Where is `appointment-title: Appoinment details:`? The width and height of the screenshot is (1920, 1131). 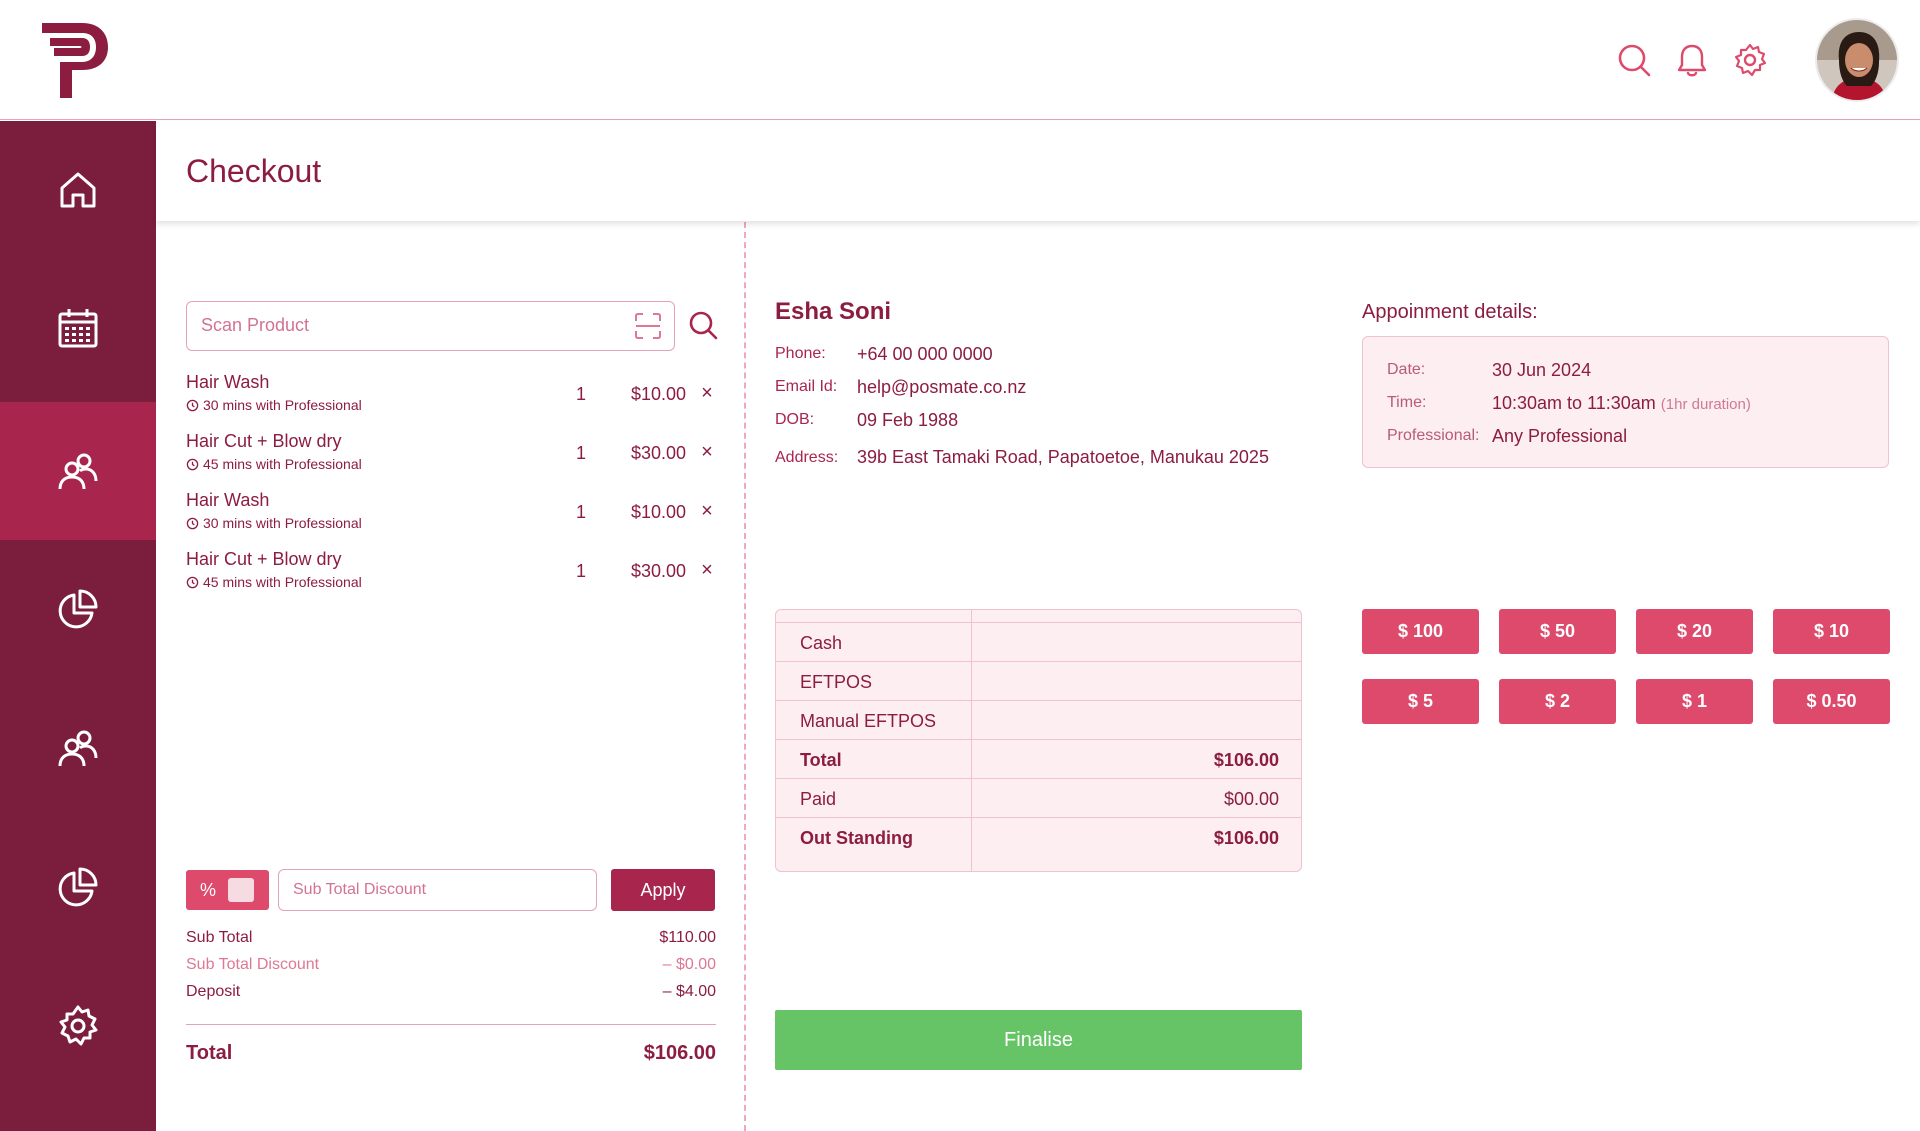 appointment-title: Appoinment details: is located at coordinates (1450, 312).